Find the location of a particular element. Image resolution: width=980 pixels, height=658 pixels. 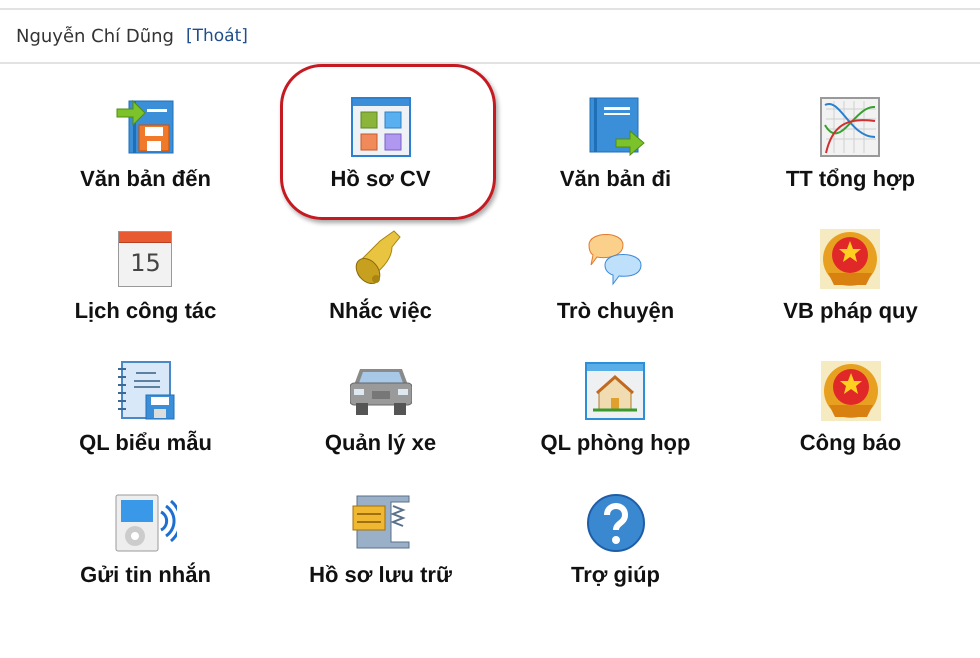

app-shortcut: Hồ sơ lưu trữ is located at coordinates (380, 540).